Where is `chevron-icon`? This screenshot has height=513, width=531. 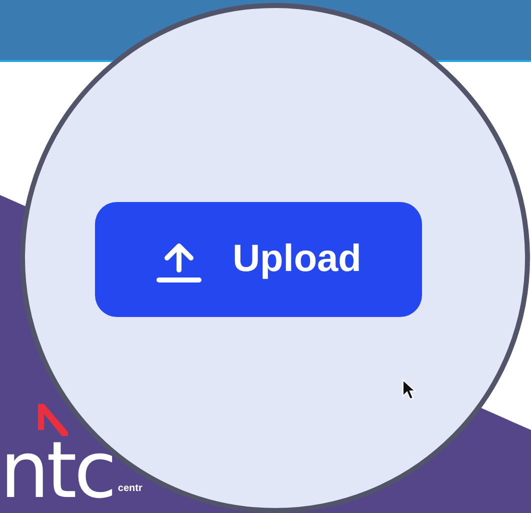
chevron-icon is located at coordinates (53, 420).